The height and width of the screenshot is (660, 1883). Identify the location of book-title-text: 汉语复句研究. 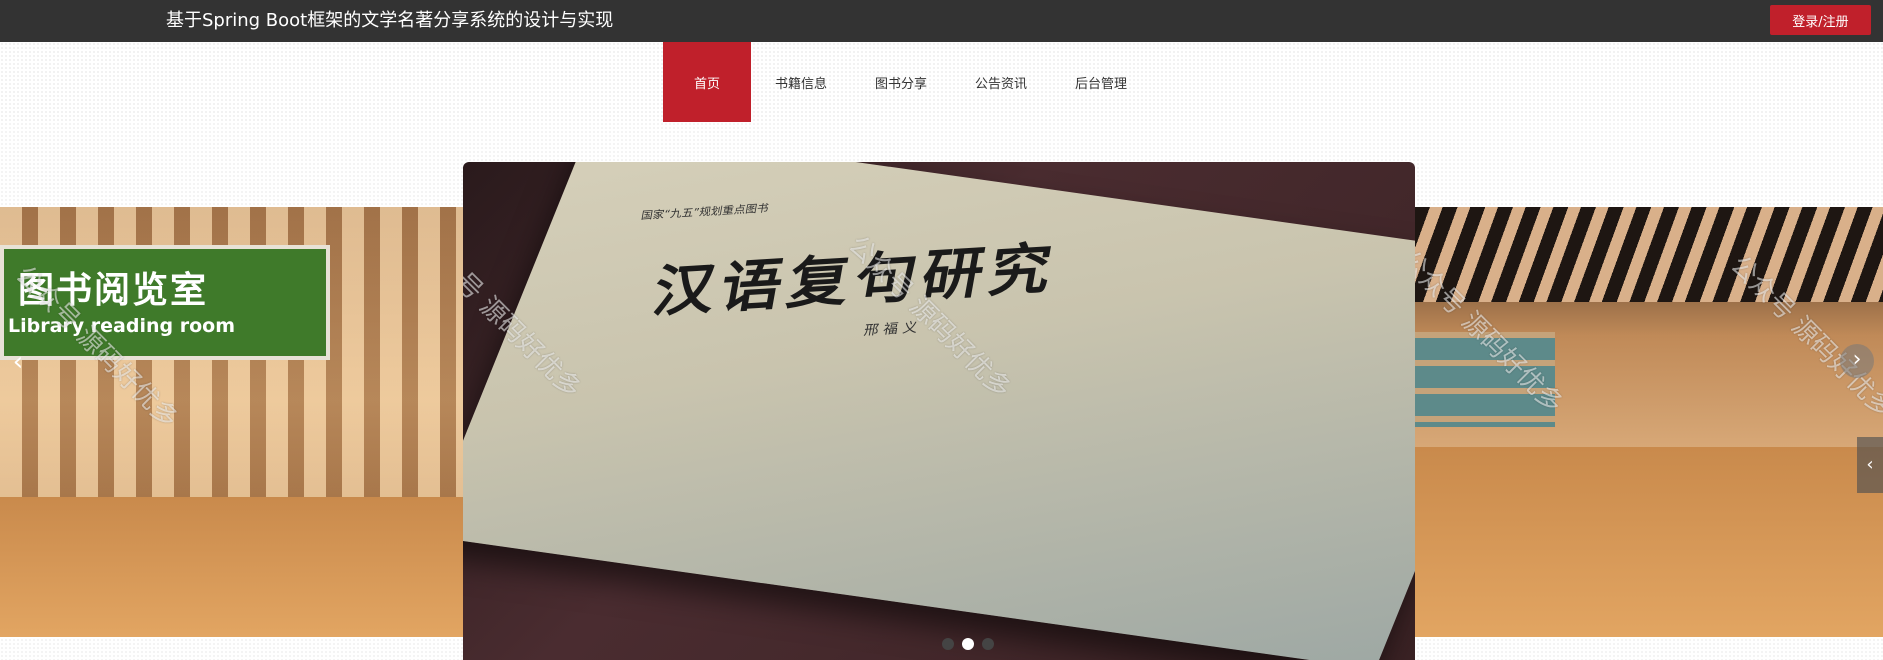
(855, 280).